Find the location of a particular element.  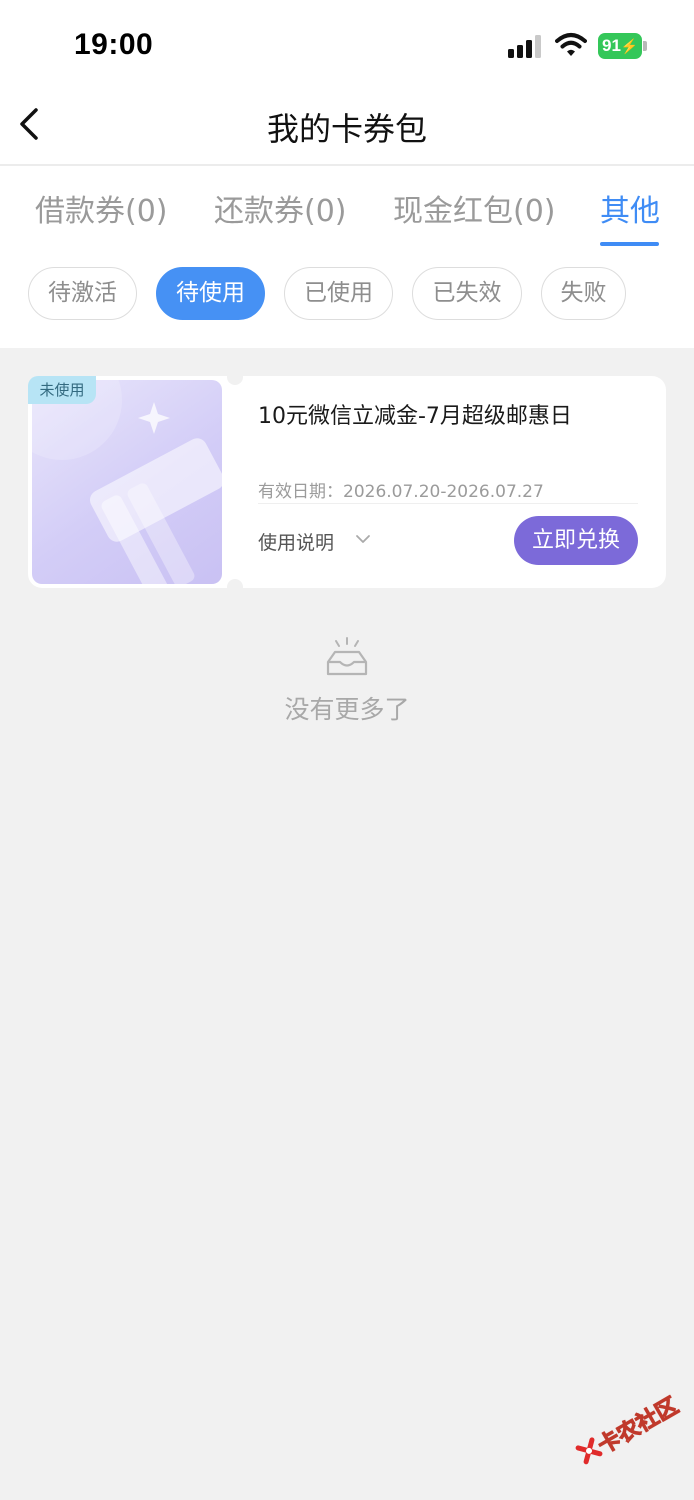

watermark: 卡农社区 is located at coordinates (620, 1422).